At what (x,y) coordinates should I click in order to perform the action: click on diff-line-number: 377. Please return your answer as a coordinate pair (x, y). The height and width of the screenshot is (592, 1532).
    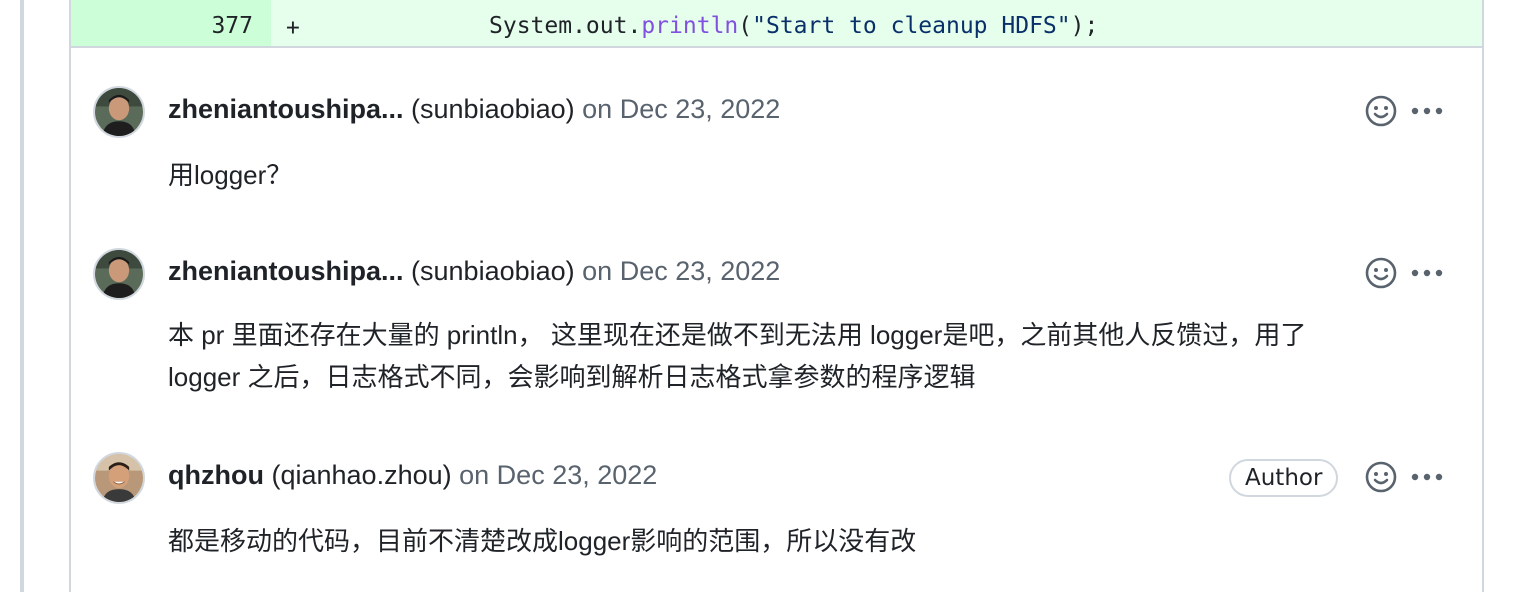
    Looking at the image, I should click on (171, 23).